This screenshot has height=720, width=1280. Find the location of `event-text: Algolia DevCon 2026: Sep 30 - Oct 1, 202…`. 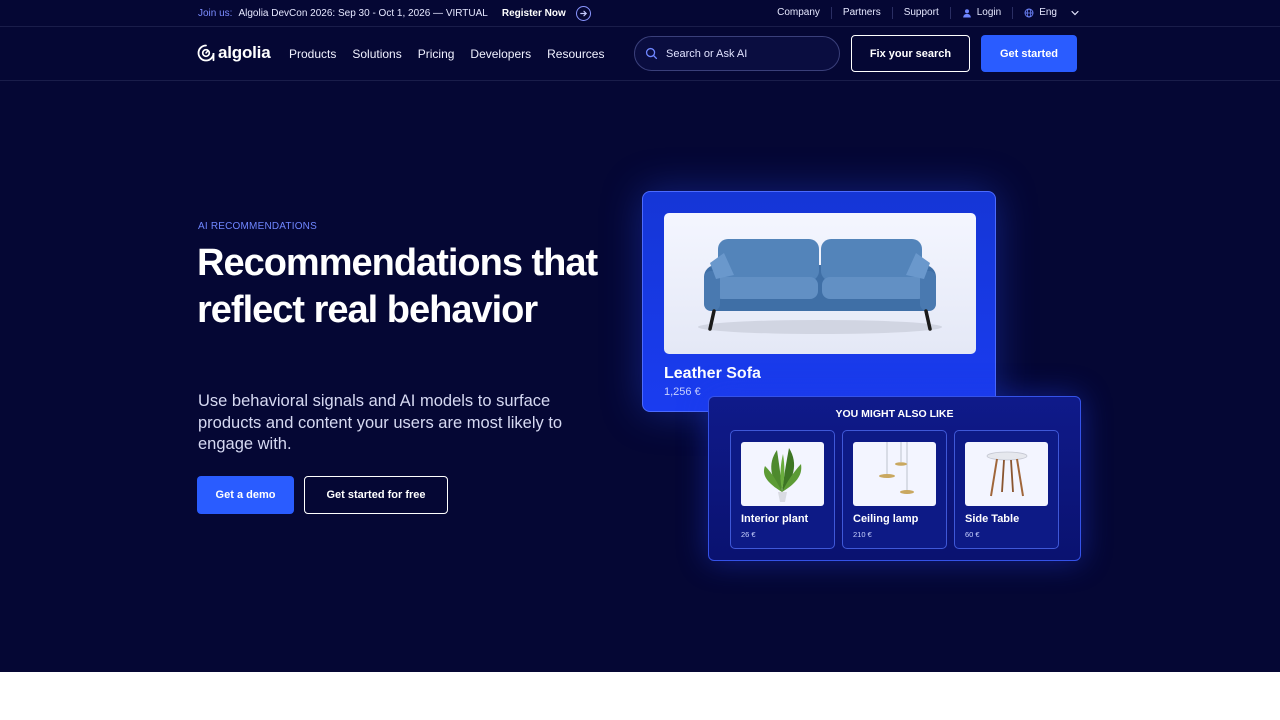

event-text: Algolia DevCon 2026: Sep 30 - Oct 1, 202… is located at coordinates (363, 13).